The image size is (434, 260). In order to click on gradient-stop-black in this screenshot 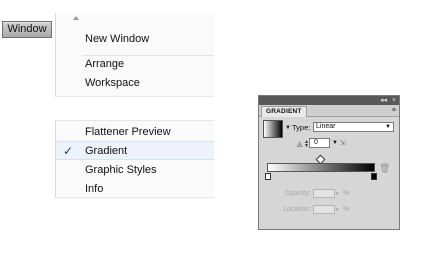, I will do `click(374, 176)`.